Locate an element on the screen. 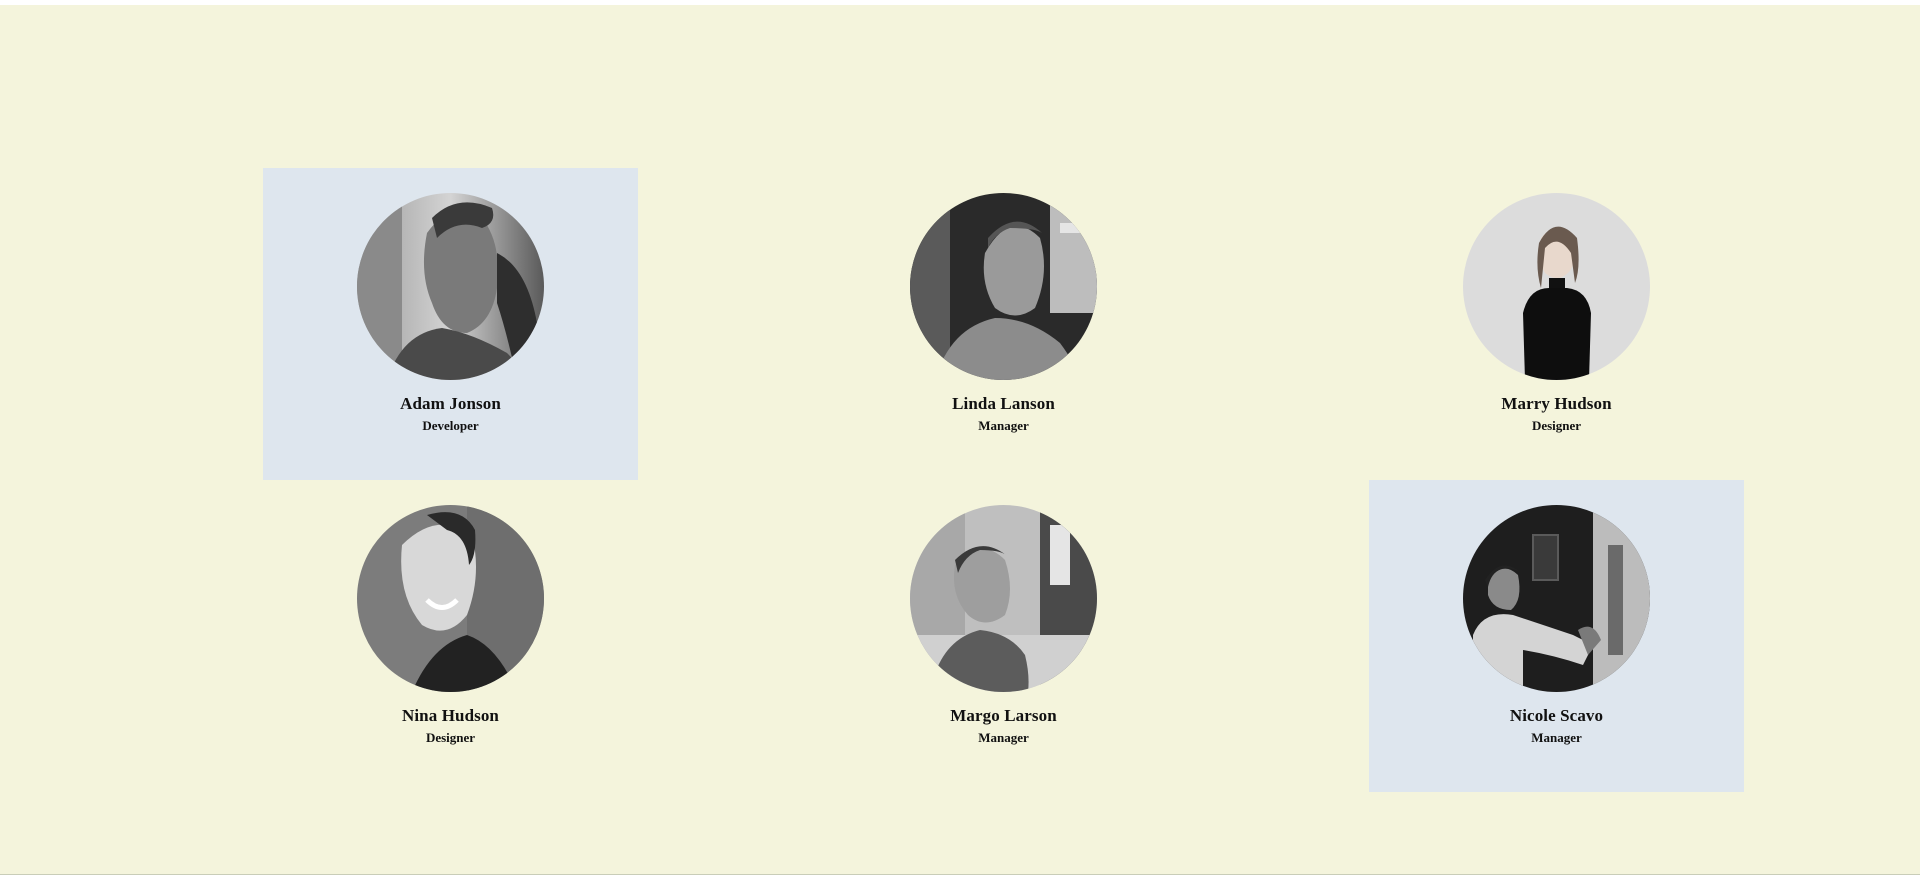  team-card: Nina Hudson Designer is located at coordinates (450, 636).